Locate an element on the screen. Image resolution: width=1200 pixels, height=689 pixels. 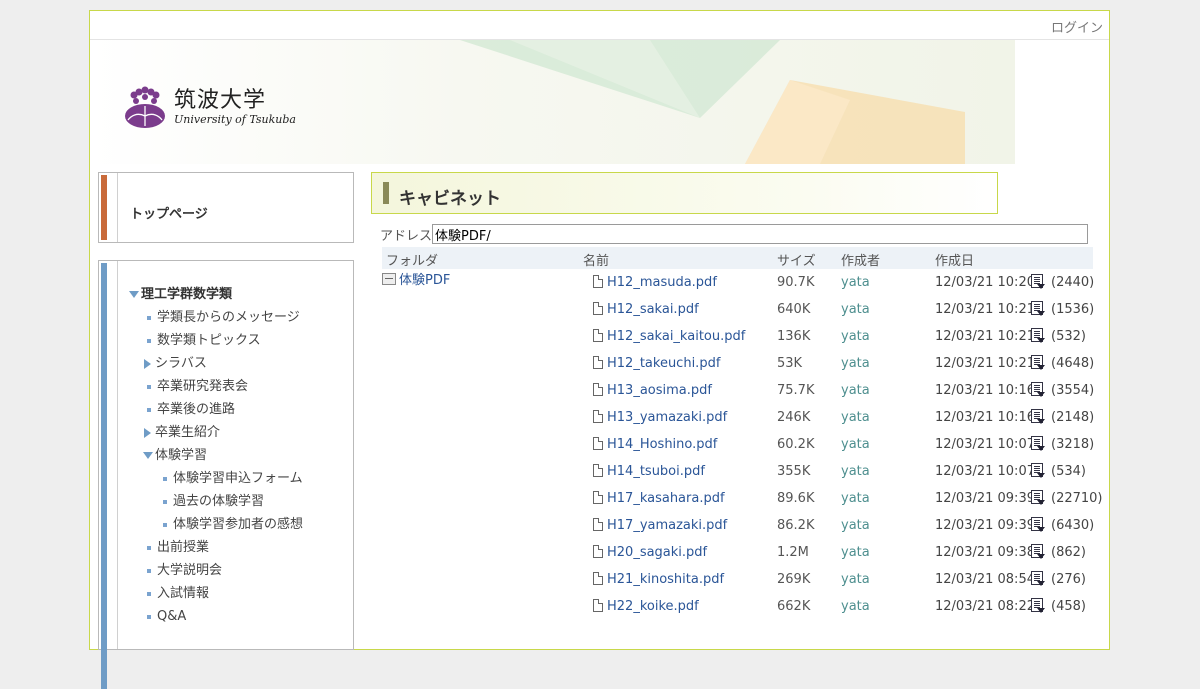
file-name-link: H20_sagaki.pdf is located at coordinates (657, 552).